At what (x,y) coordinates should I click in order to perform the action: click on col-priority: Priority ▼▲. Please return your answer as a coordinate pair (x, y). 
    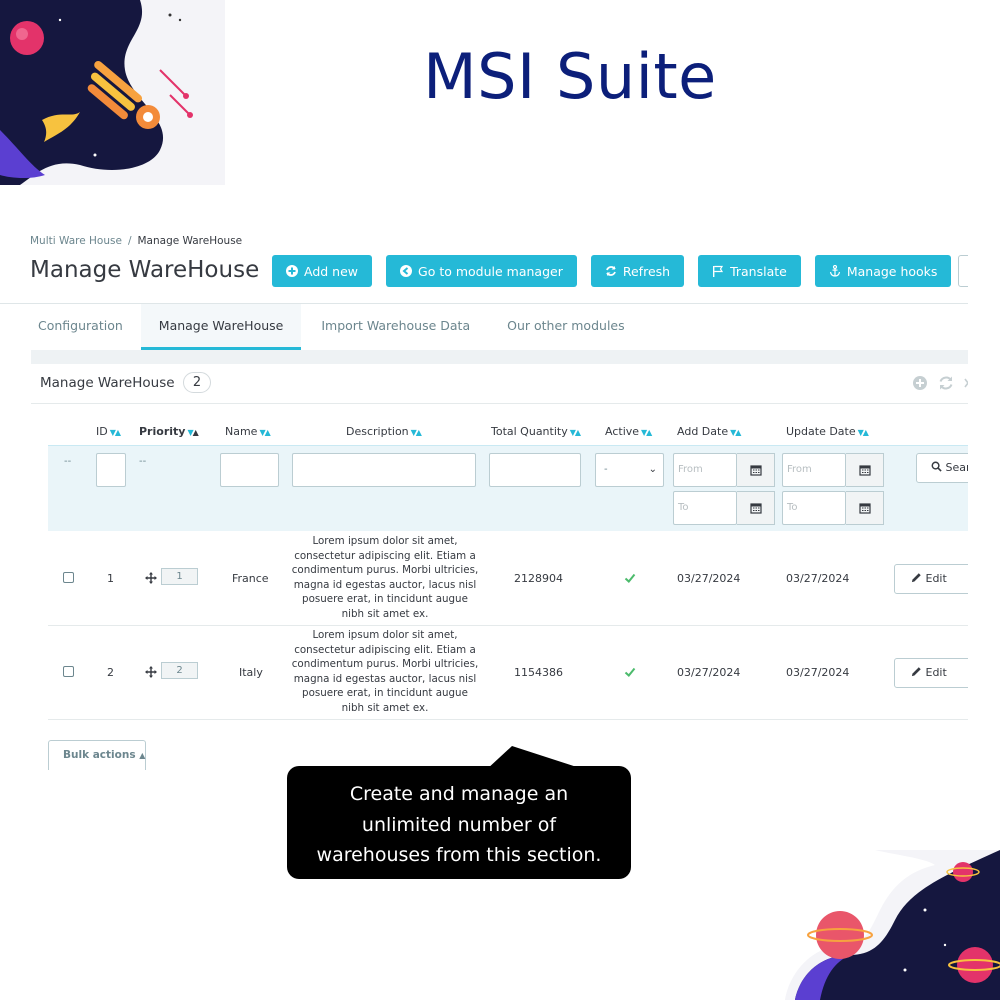
    Looking at the image, I should click on (169, 431).